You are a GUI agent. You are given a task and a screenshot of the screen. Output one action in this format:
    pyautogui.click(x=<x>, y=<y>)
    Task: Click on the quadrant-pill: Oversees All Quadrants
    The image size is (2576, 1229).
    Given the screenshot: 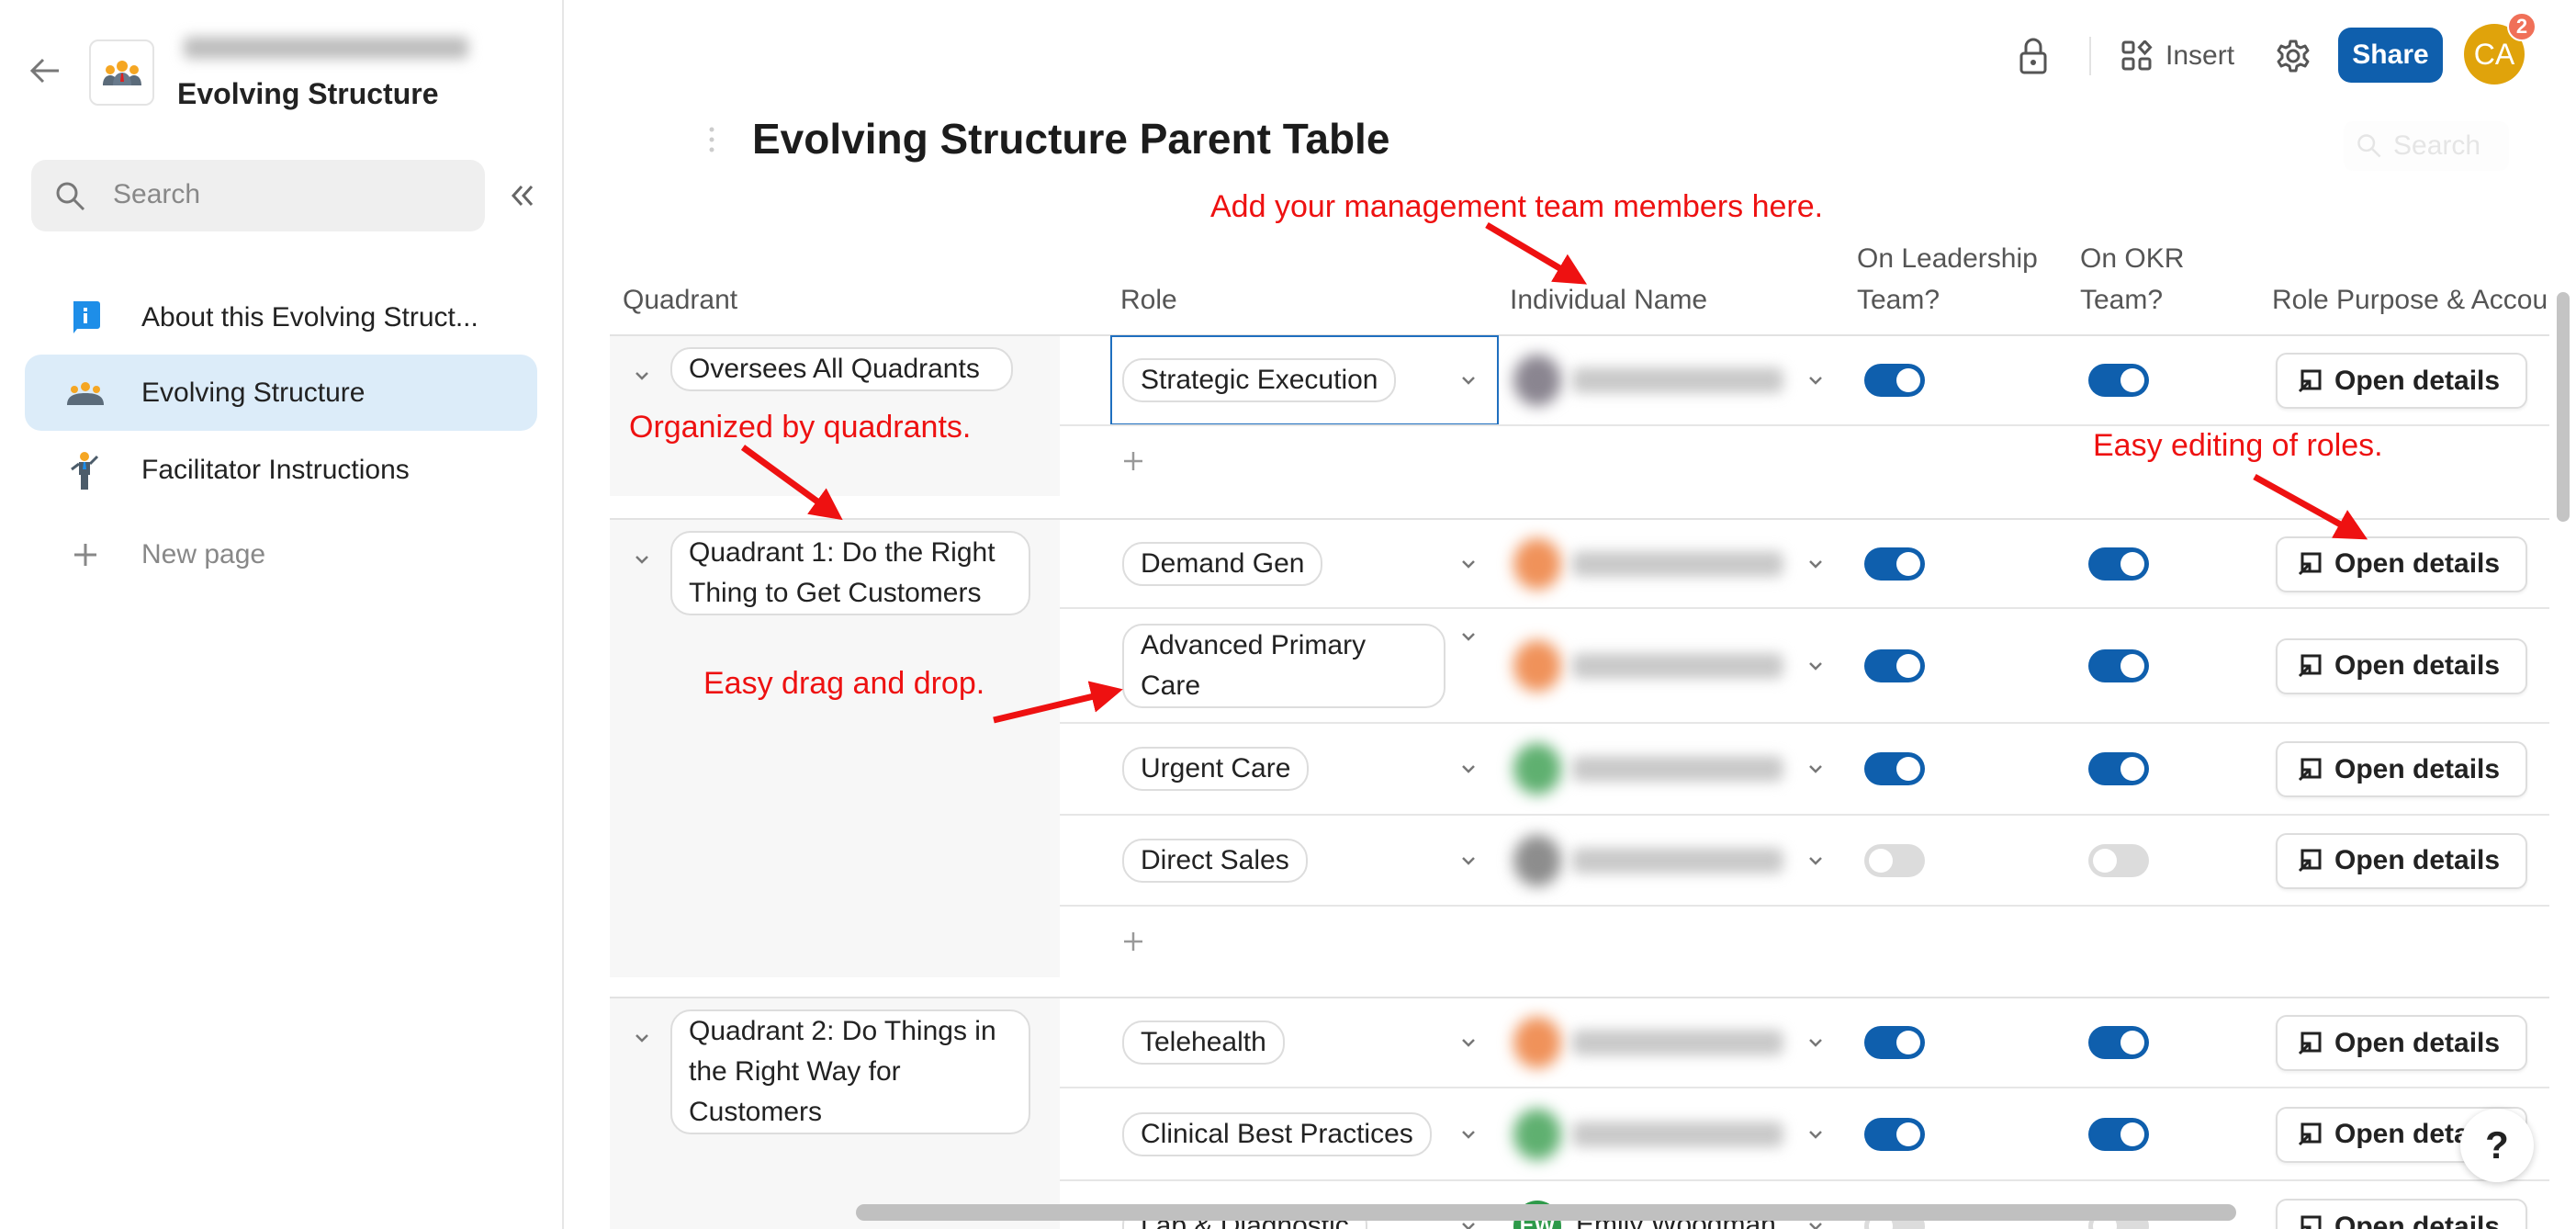 What is the action you would take?
    pyautogui.click(x=841, y=369)
    